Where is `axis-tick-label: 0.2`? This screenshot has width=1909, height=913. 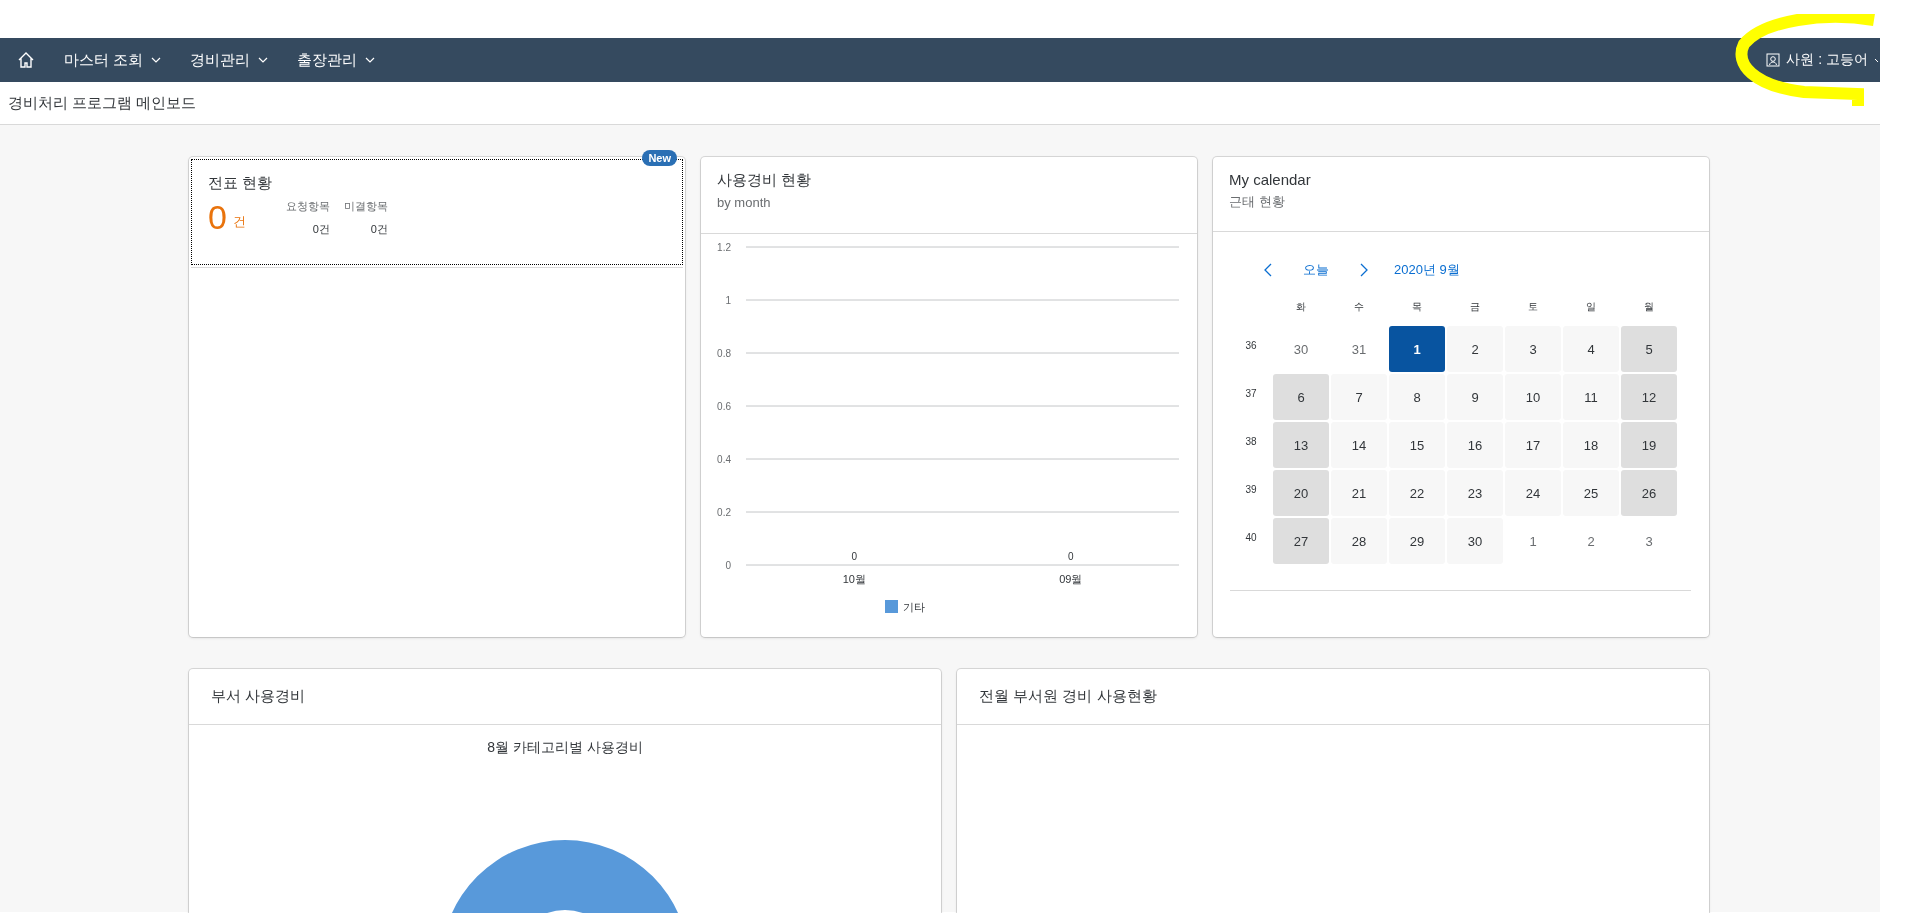
axis-tick-label: 0.2 is located at coordinates (724, 512).